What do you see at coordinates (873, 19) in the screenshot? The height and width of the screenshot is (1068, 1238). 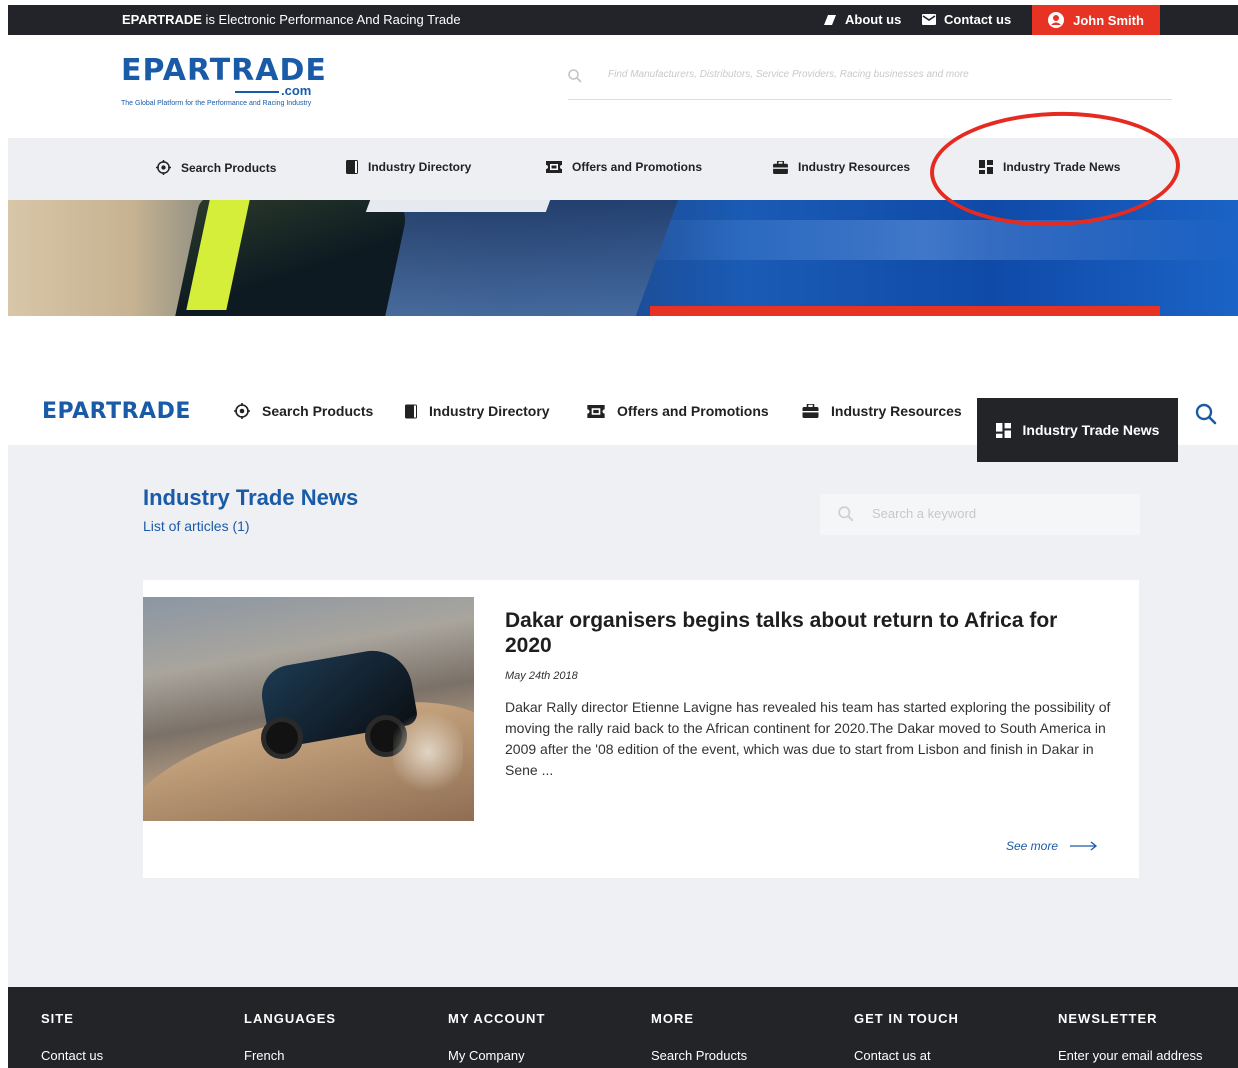 I see `about-us-label: About us` at bounding box center [873, 19].